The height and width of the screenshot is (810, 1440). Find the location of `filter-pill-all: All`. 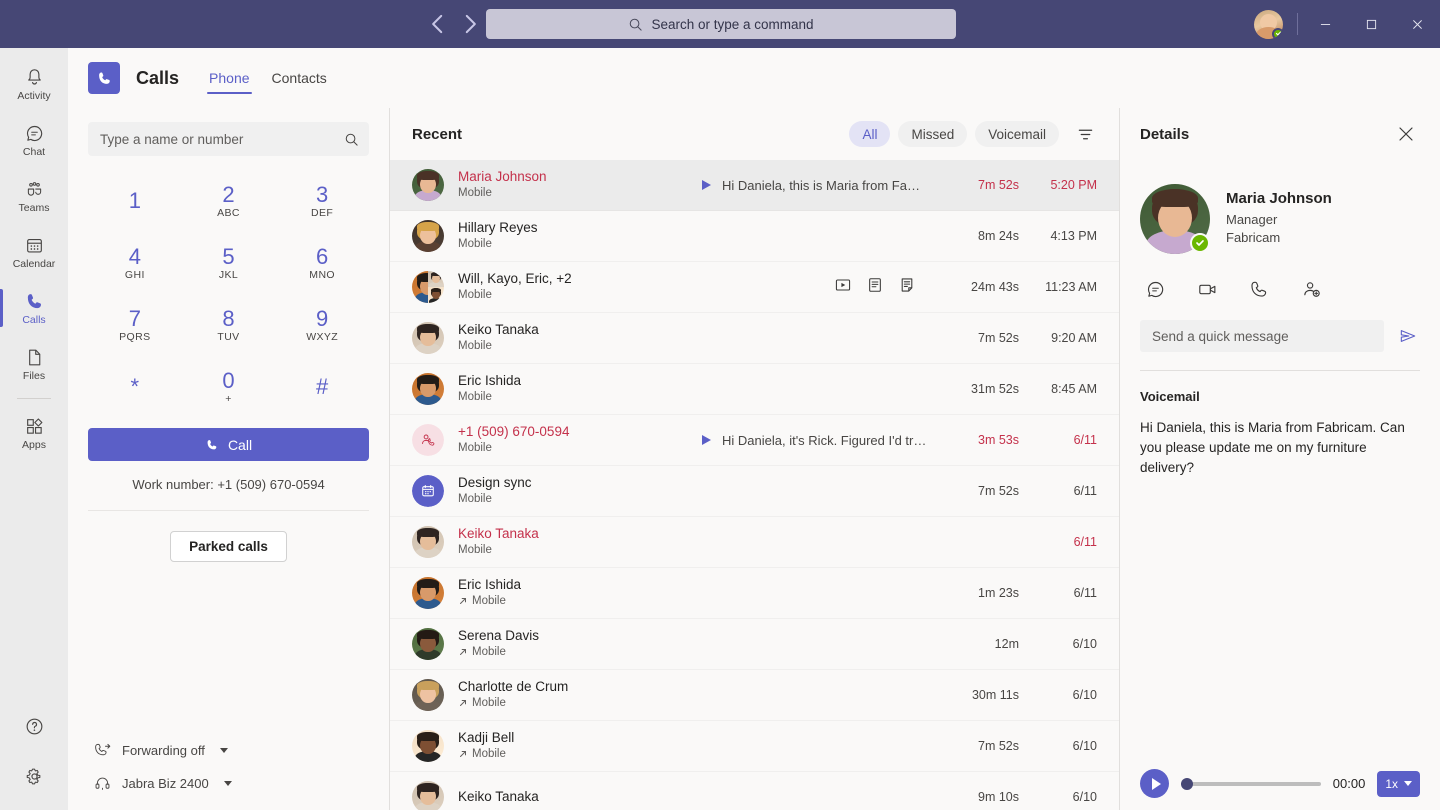

filter-pill-all: All is located at coordinates (870, 134).